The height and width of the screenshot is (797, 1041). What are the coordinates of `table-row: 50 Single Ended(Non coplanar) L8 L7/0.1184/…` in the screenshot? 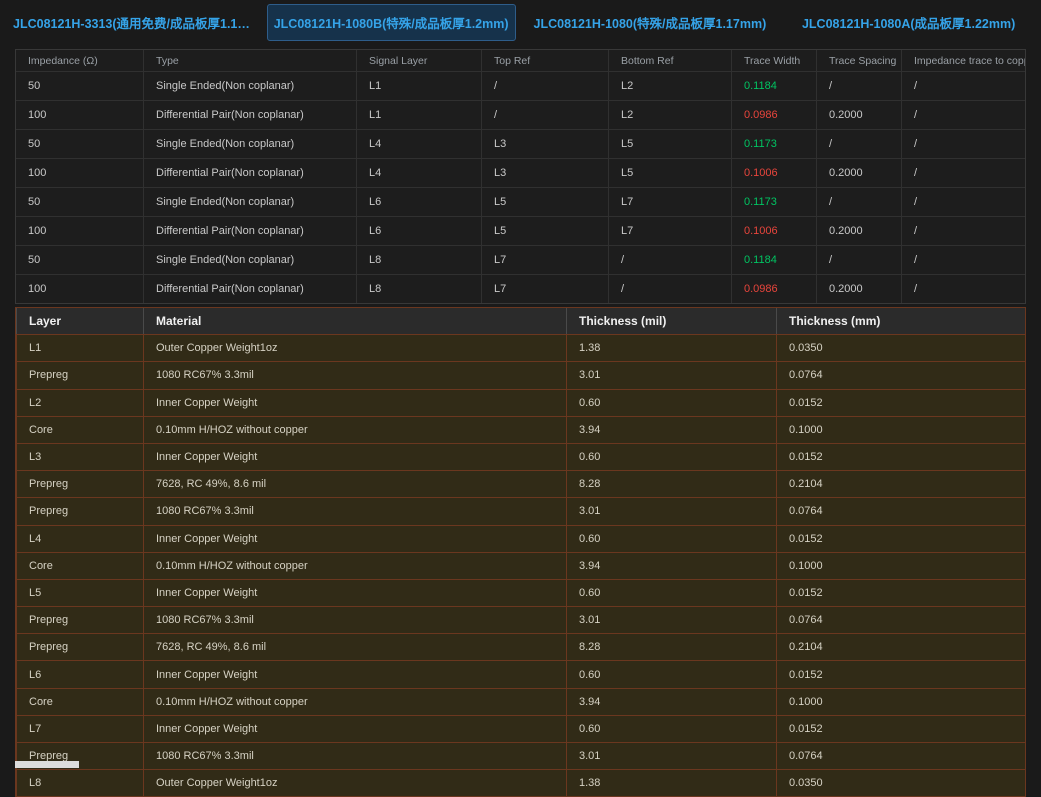 It's located at (520, 259).